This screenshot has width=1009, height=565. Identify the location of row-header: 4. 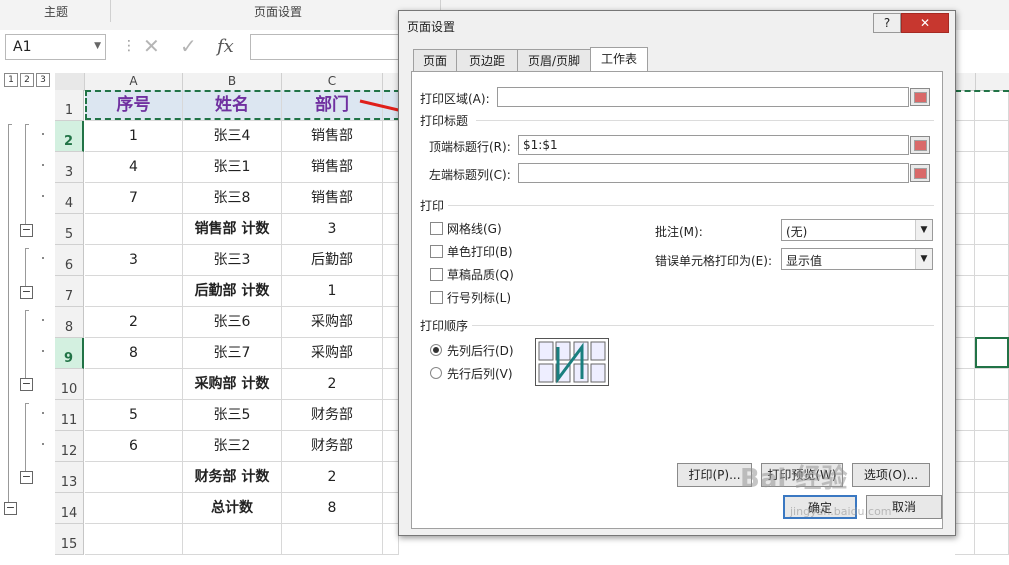
(69, 198).